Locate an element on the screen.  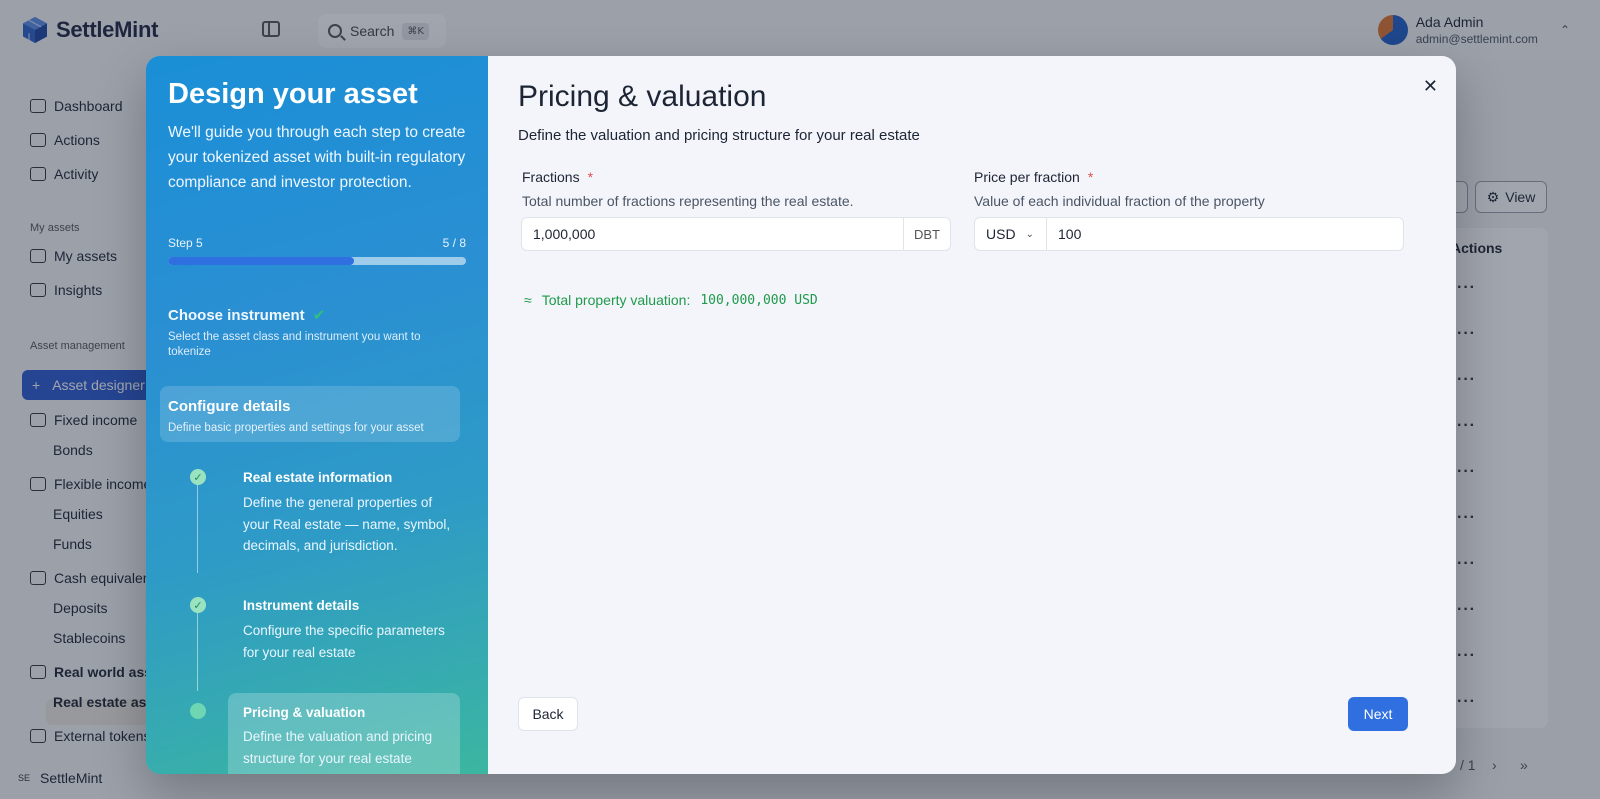
wizard-title: Design your asset is located at coordinates (293, 94).